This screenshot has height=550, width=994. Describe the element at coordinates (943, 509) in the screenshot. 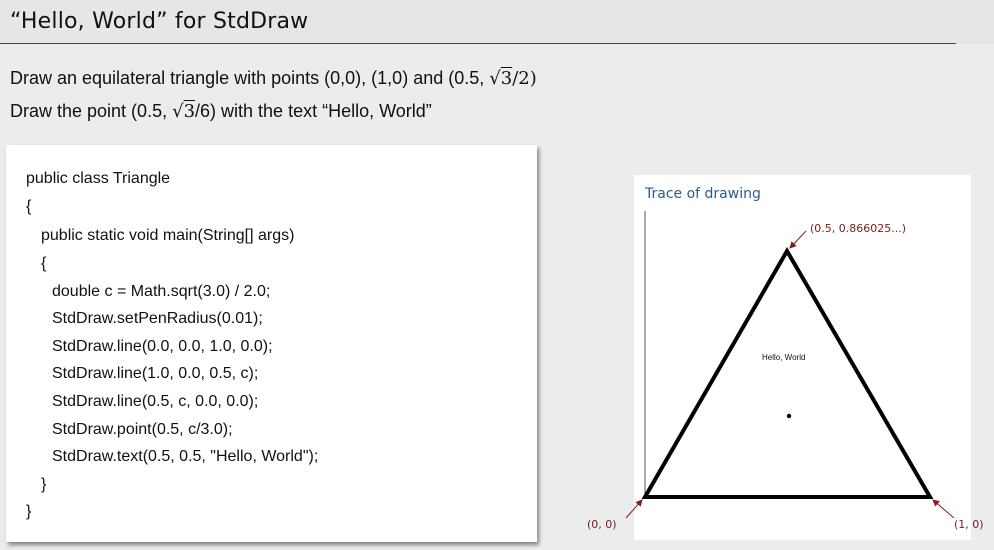

I see `arrow-right-vertex` at that location.